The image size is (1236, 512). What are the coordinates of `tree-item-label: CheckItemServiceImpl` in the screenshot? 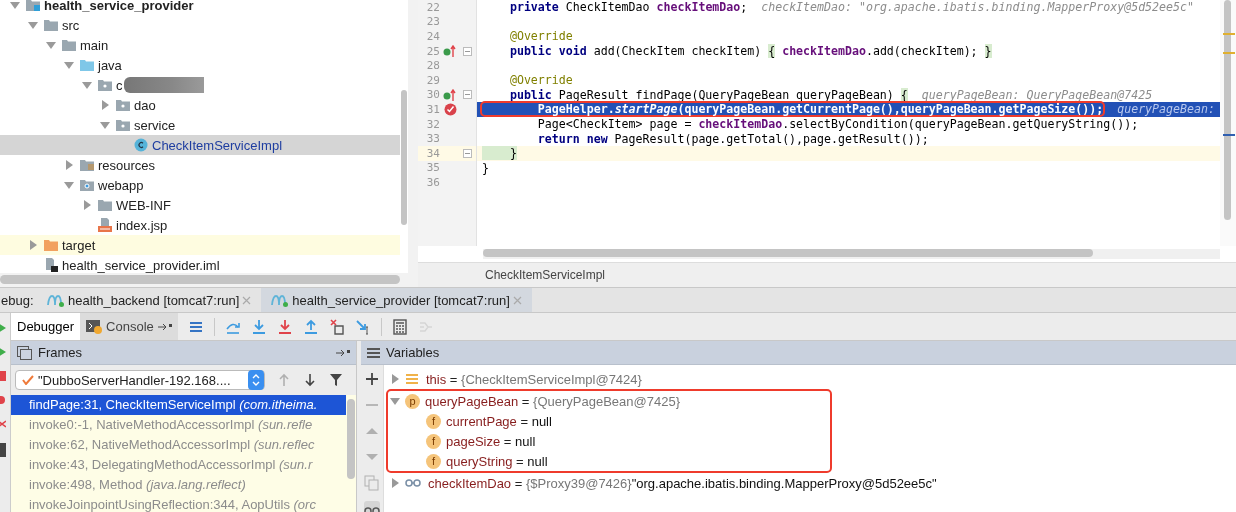 It's located at (217, 145).